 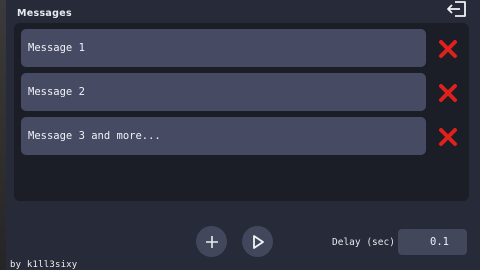 What do you see at coordinates (56, 92) in the screenshot?
I see `message-text: Message 2` at bounding box center [56, 92].